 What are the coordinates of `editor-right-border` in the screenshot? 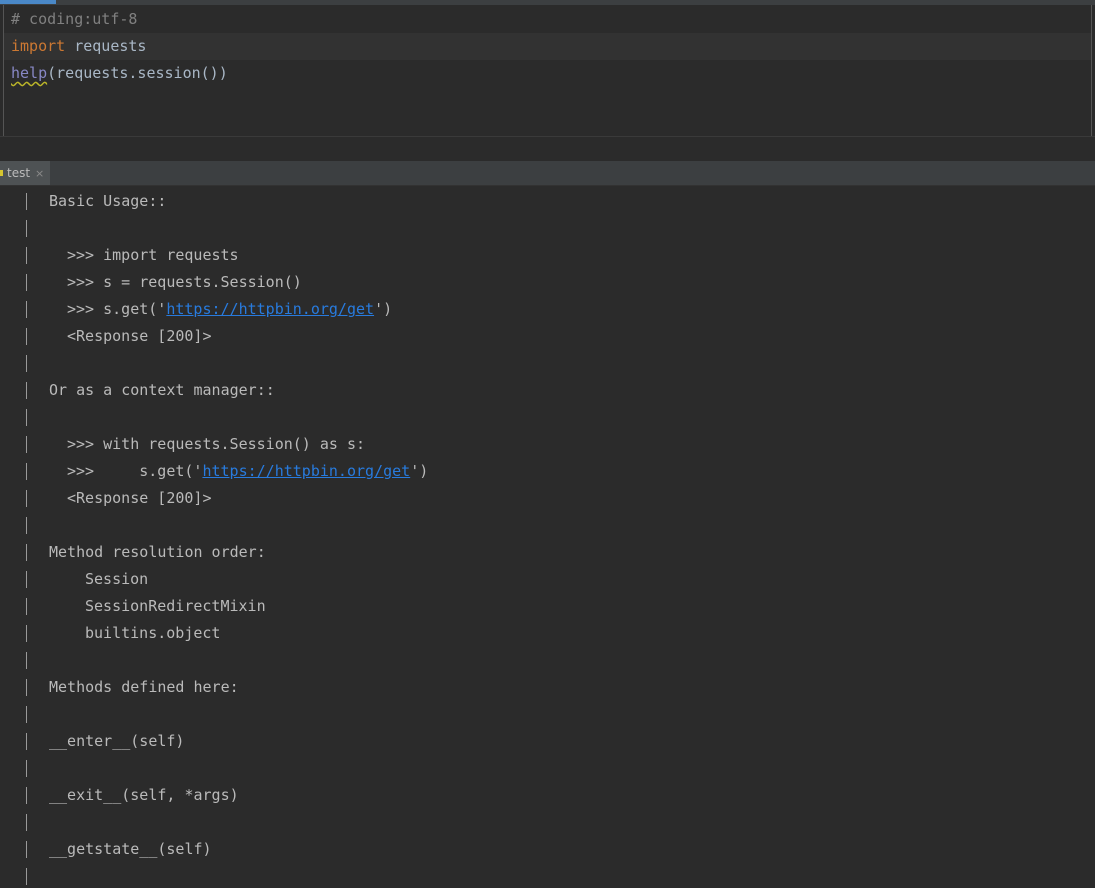 It's located at (1091, 70).